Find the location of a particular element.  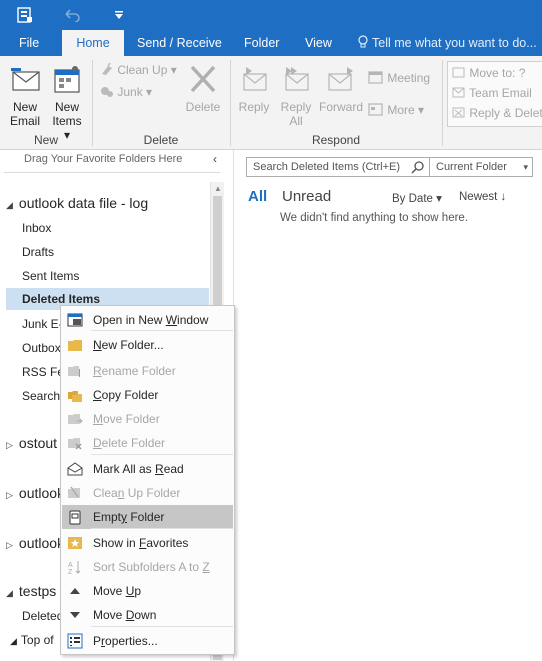

undo-icon is located at coordinates (72, 15).